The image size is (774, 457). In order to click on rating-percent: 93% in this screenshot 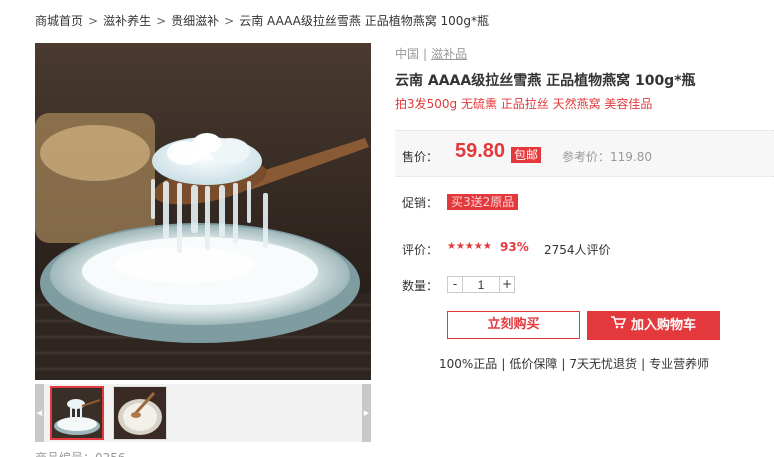, I will do `click(514, 247)`.